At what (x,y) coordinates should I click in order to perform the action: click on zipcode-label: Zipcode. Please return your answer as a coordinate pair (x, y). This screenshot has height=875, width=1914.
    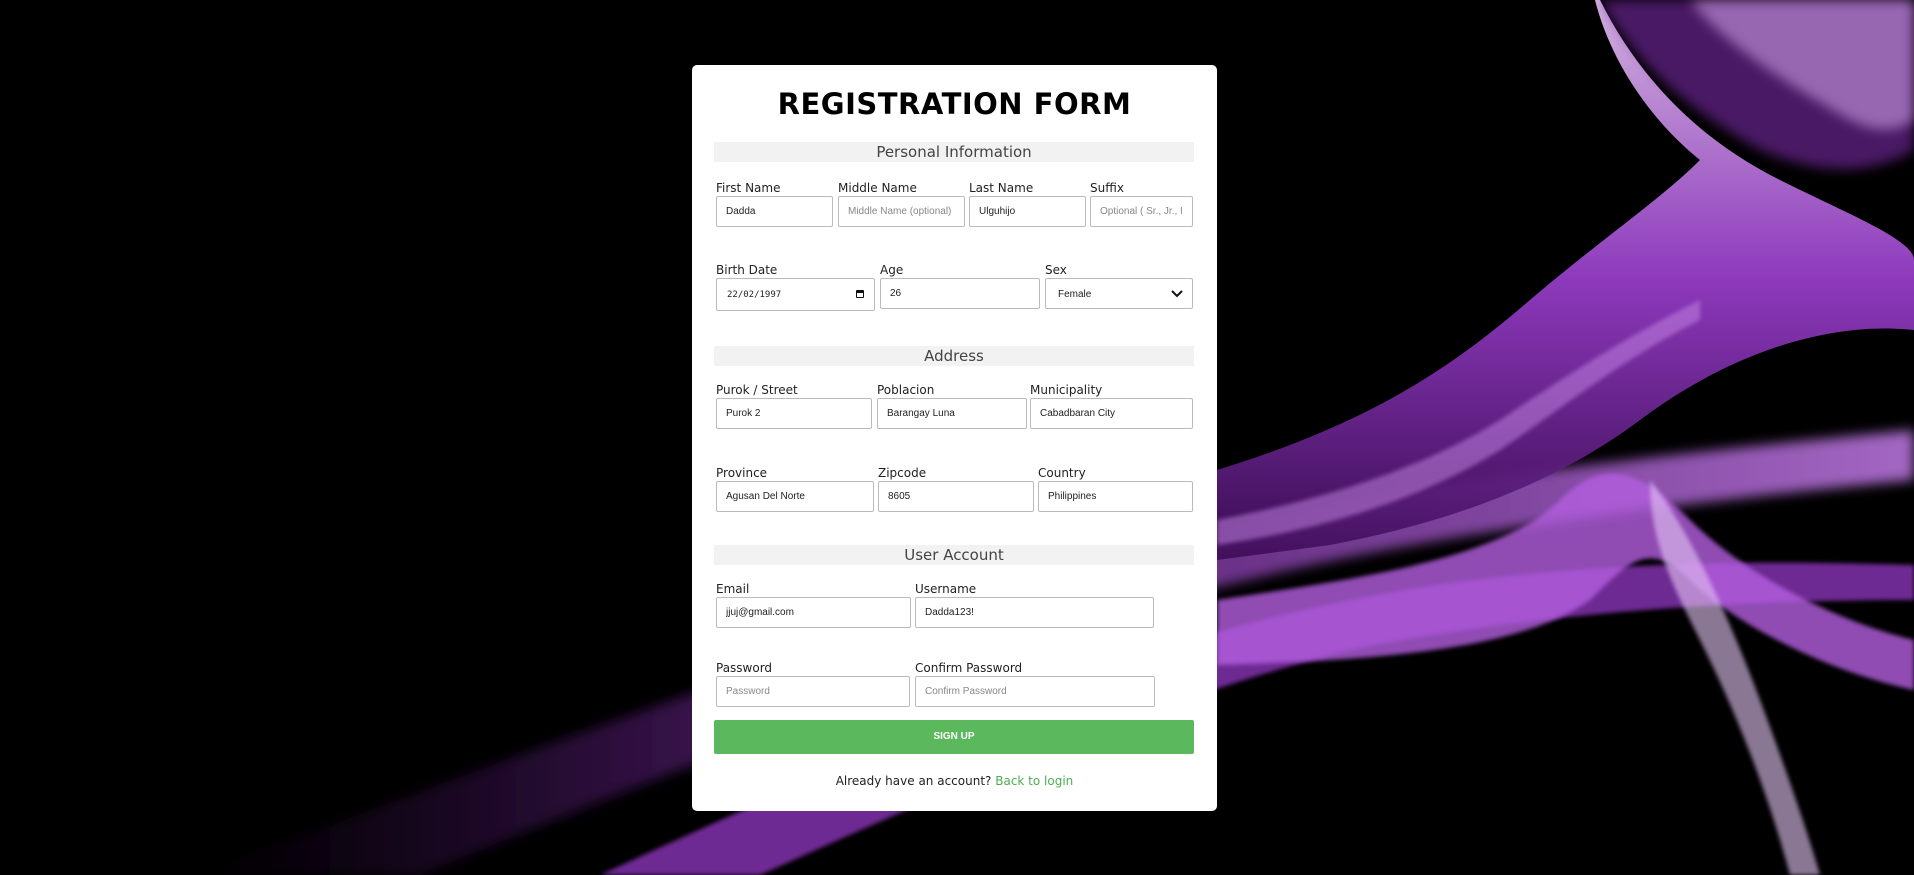
    Looking at the image, I should click on (902, 473).